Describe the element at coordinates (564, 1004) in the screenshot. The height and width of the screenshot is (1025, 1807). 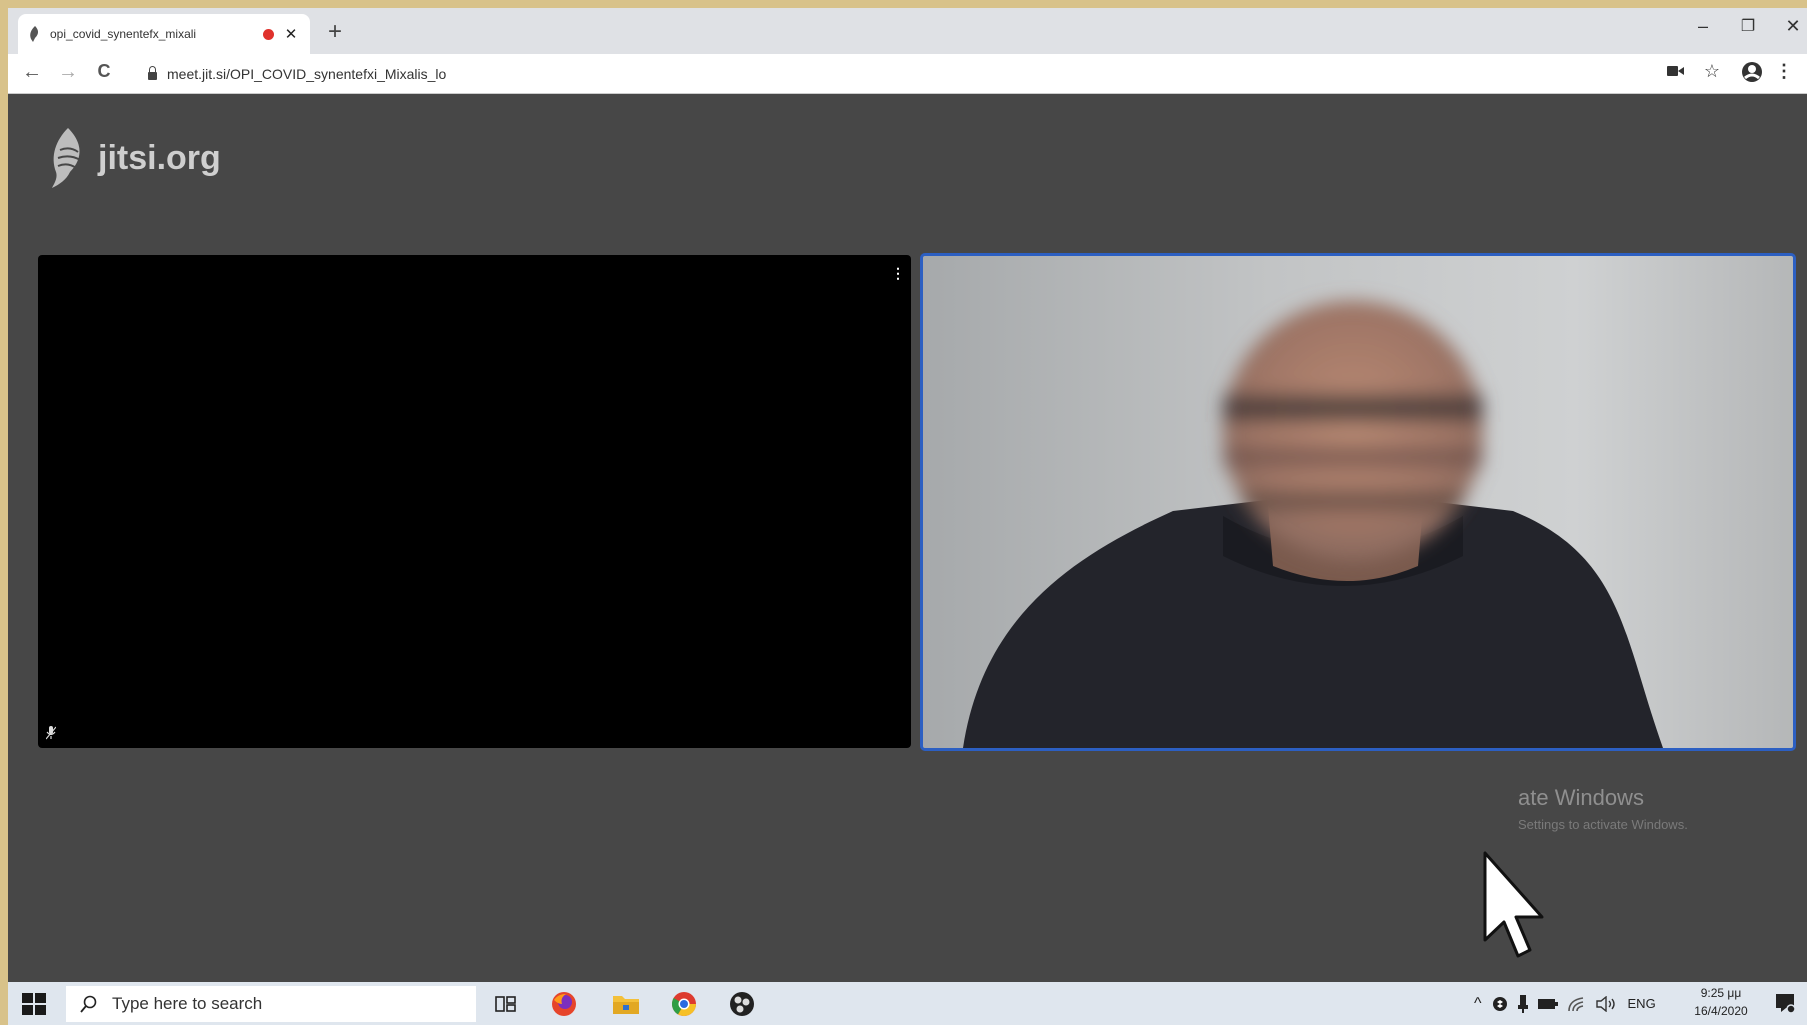
I see `firefox-icon` at that location.